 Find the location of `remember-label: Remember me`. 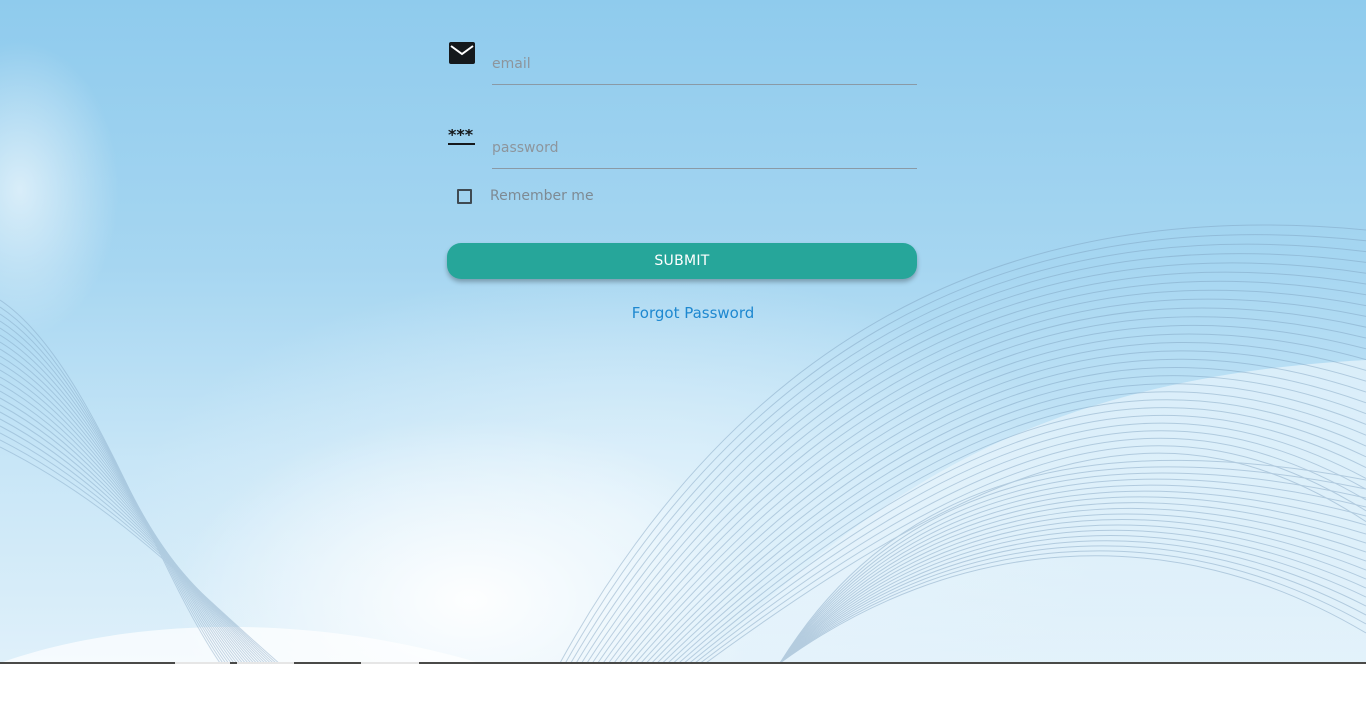

remember-label: Remember me is located at coordinates (542, 196).